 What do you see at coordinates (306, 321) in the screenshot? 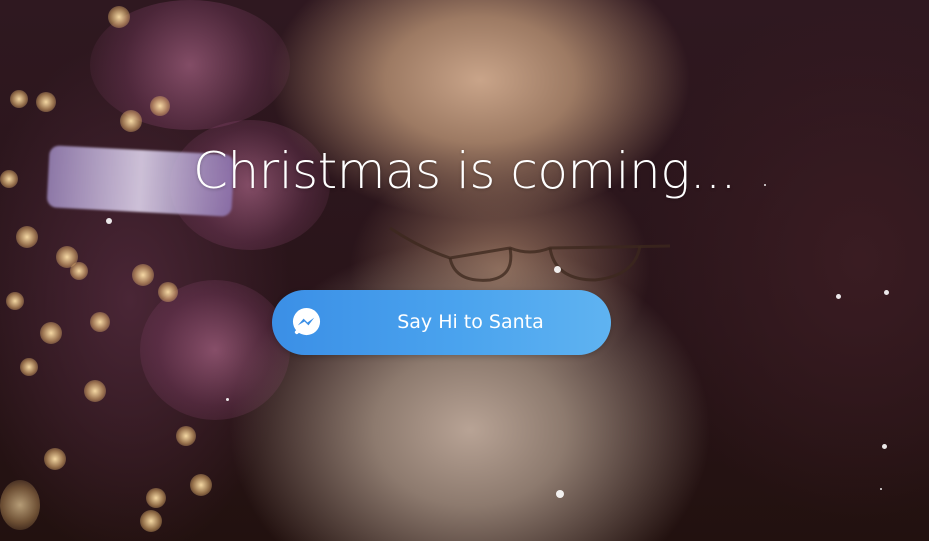
I see `messenger-icon` at bounding box center [306, 321].